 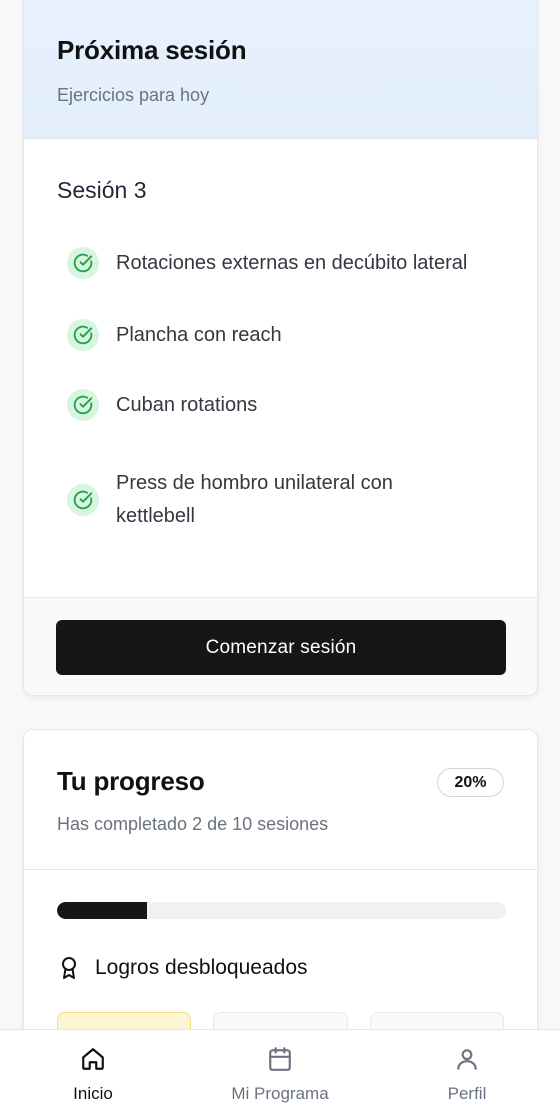 What do you see at coordinates (93, 1093) in the screenshot?
I see `nav-label: Inicio` at bounding box center [93, 1093].